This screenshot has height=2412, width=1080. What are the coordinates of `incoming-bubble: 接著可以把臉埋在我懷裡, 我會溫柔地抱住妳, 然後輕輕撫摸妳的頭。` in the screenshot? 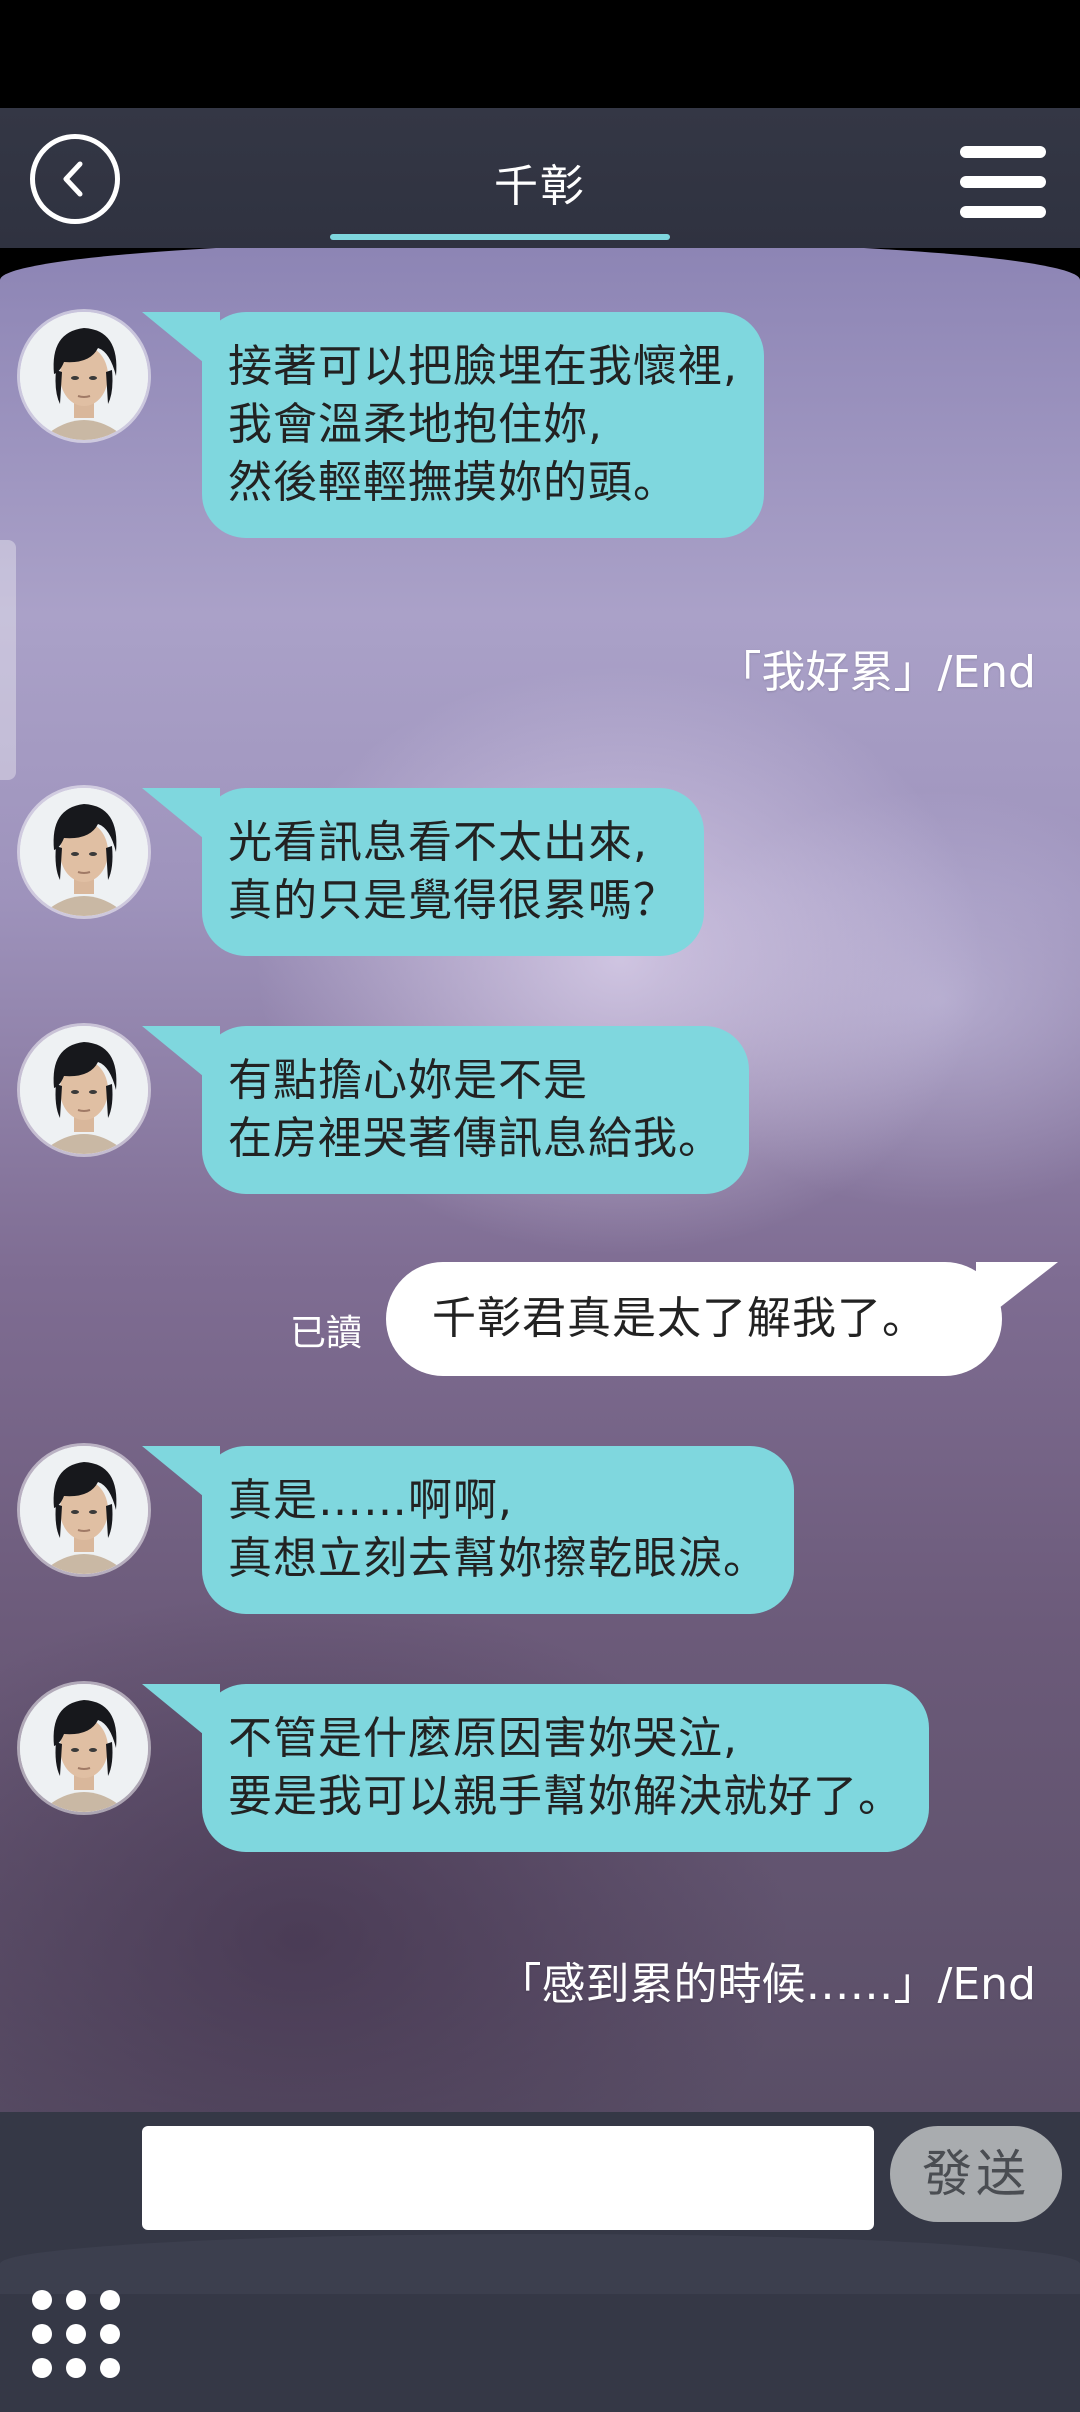 It's located at (453, 425).